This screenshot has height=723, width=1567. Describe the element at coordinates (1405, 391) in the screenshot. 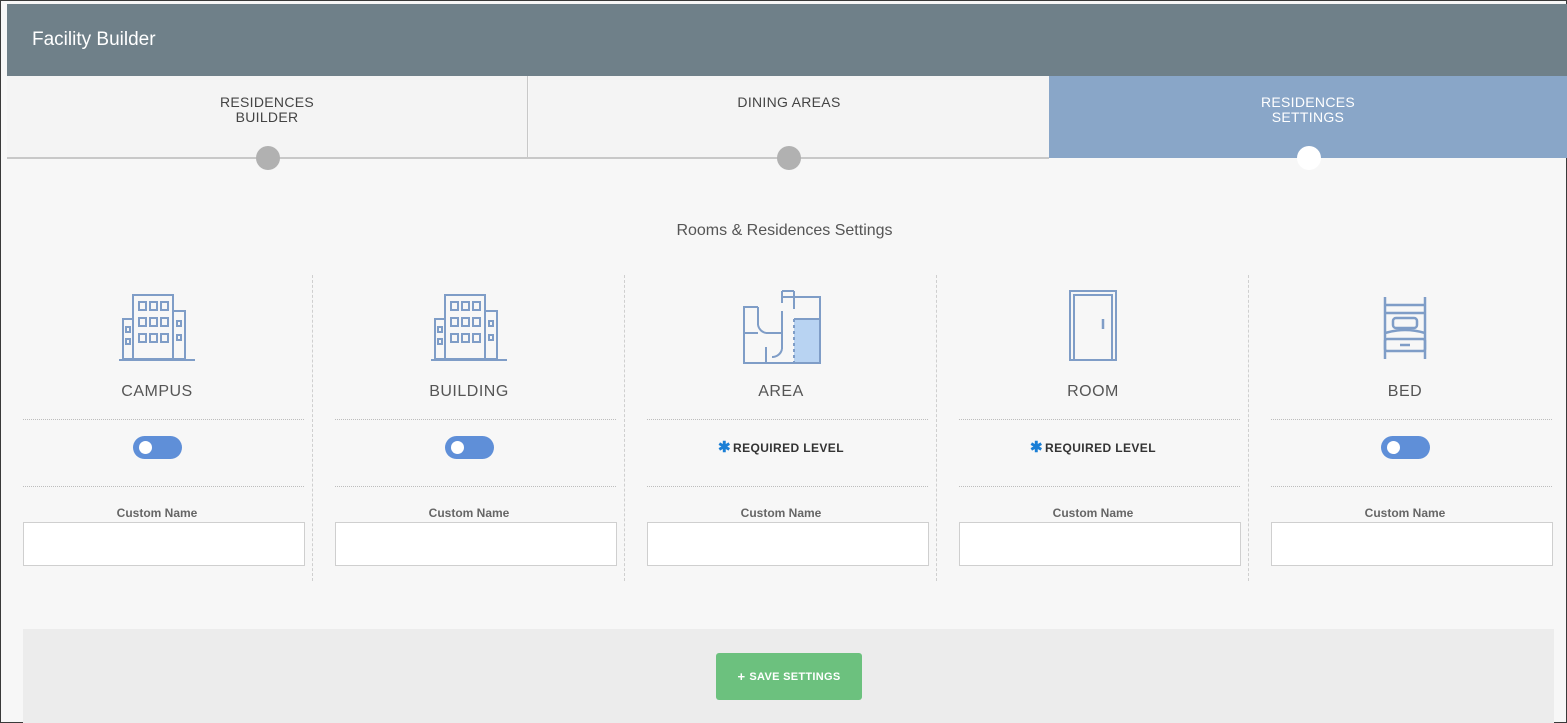

I see `level-name: BED` at that location.